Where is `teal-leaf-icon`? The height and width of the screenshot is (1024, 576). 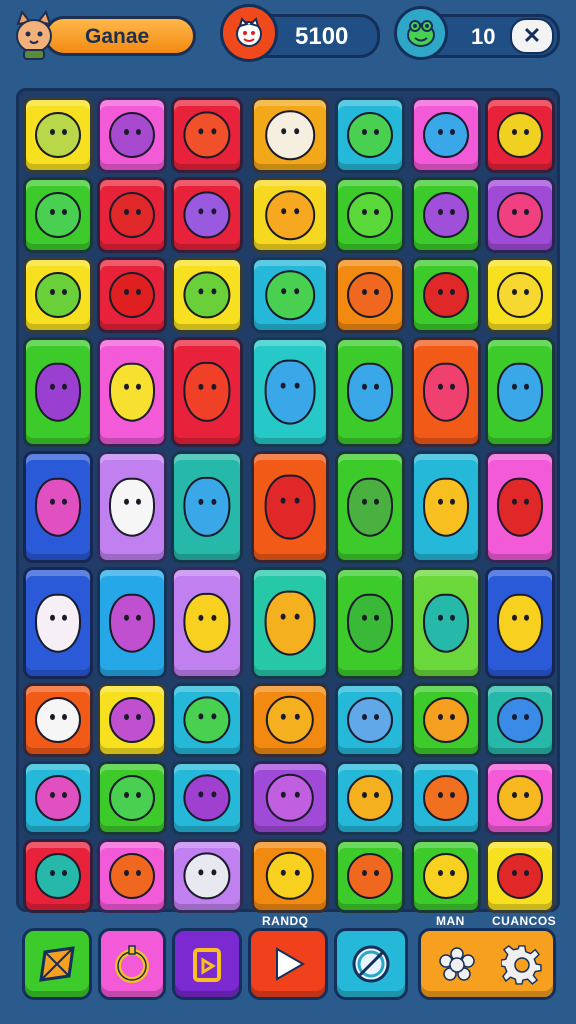
teal-leaf-icon is located at coordinates (446, 623).